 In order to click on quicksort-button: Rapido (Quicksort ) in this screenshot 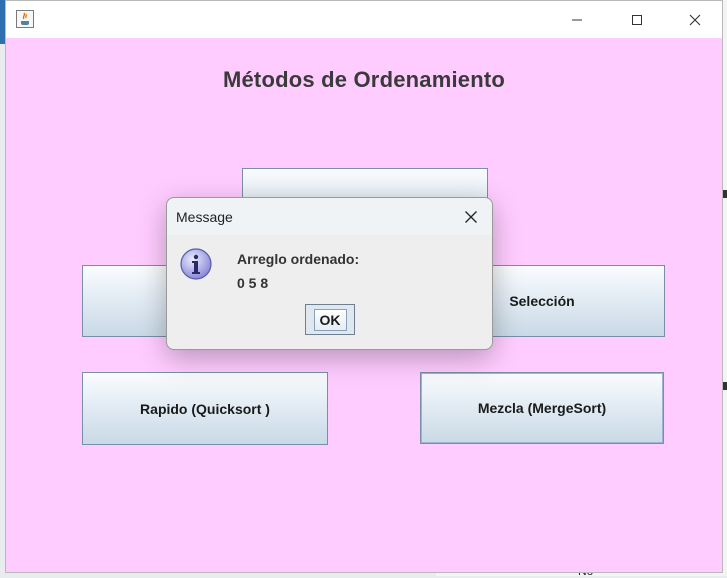, I will do `click(205, 408)`.